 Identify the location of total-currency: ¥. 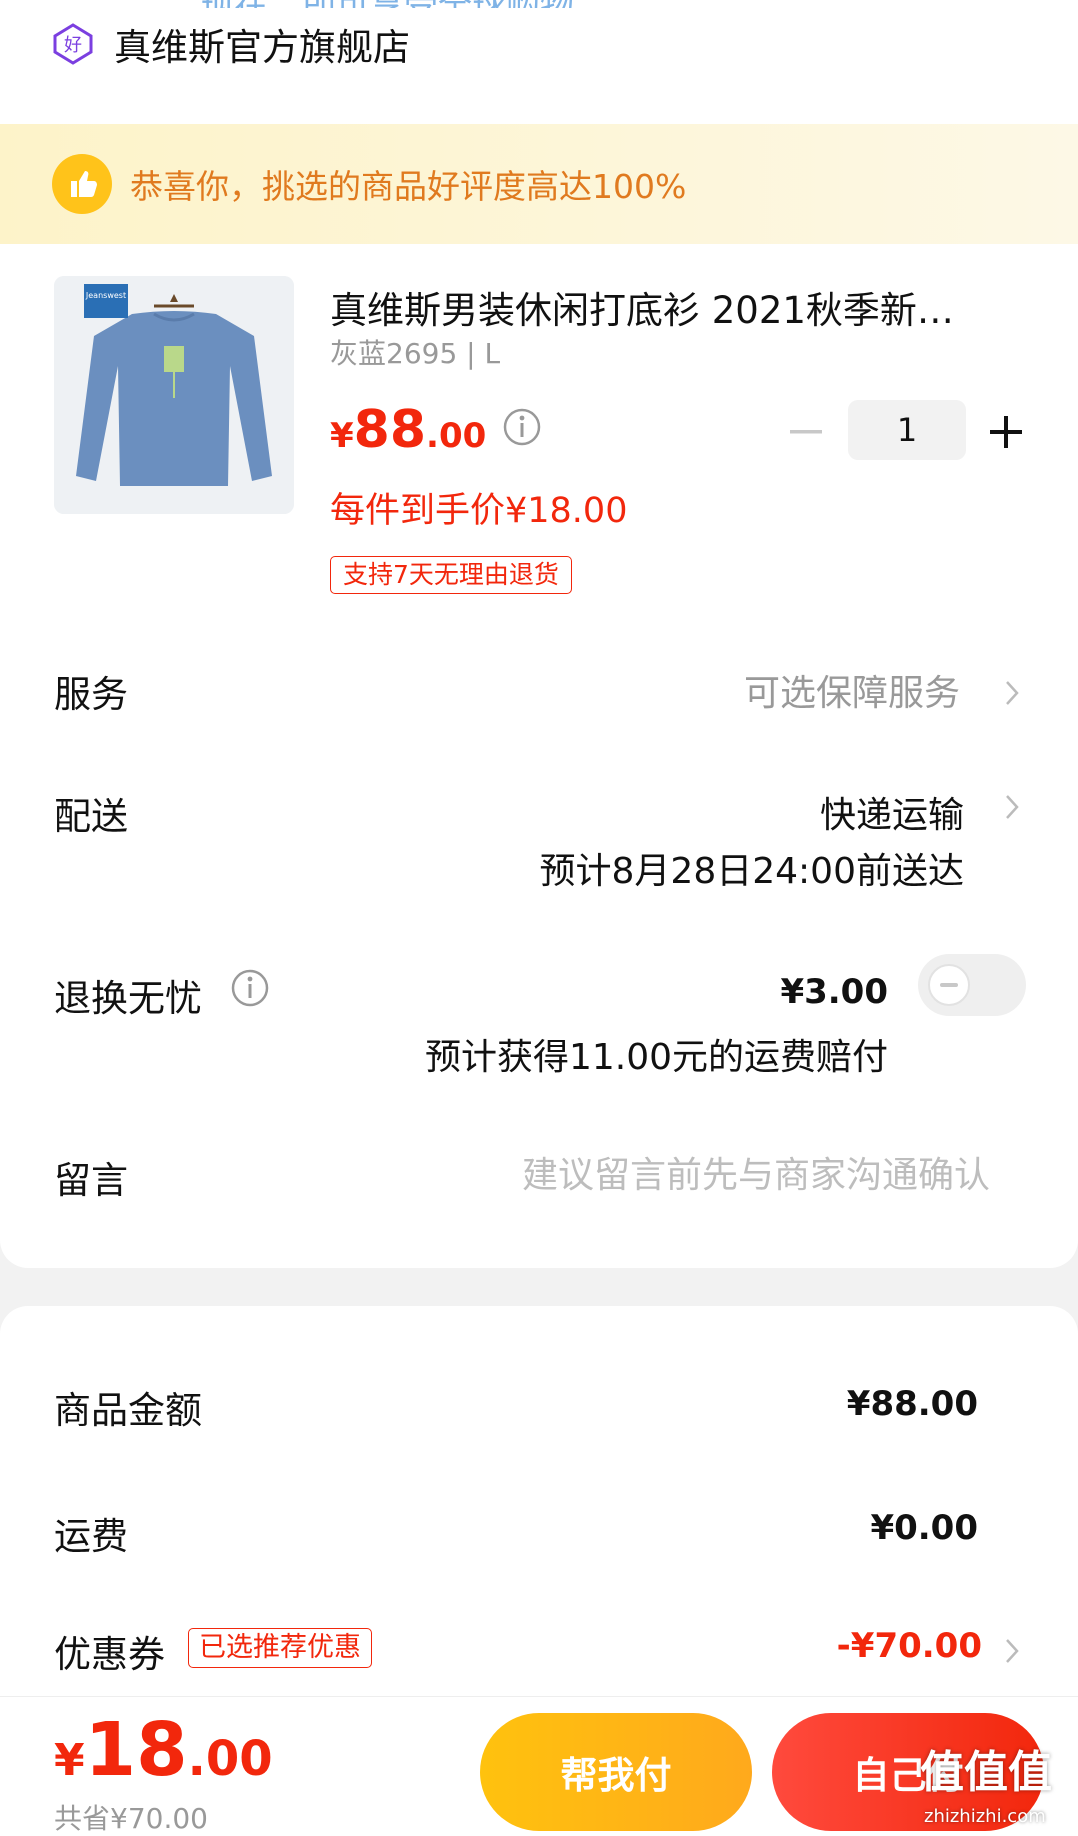
(69, 1760).